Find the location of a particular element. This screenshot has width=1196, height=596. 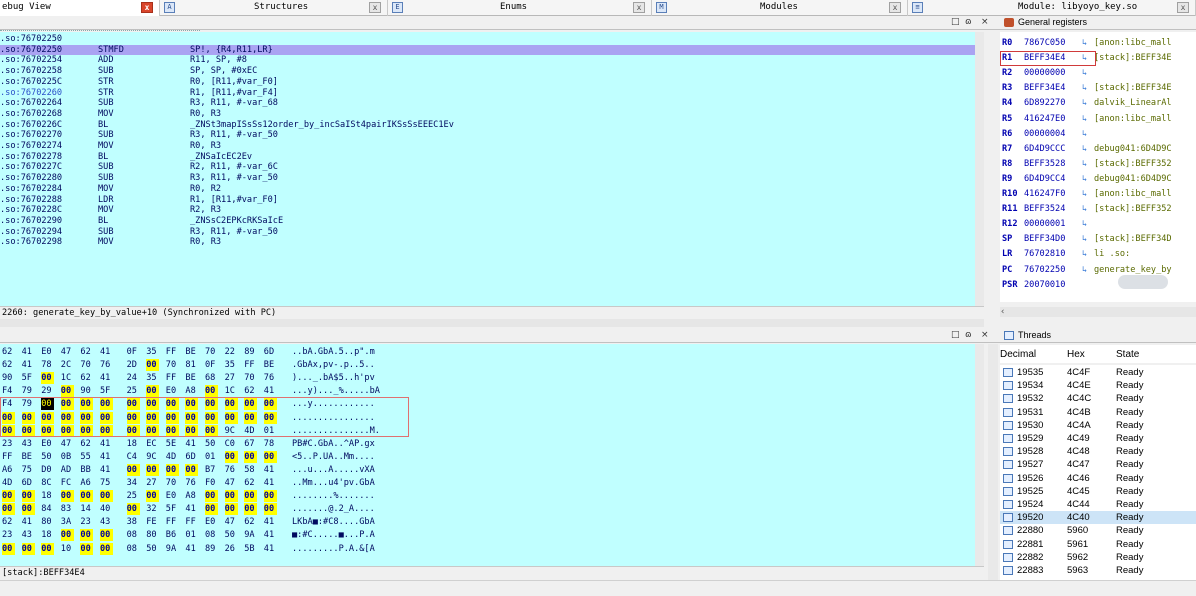

hex-byte: 9A is located at coordinates (250, 535).